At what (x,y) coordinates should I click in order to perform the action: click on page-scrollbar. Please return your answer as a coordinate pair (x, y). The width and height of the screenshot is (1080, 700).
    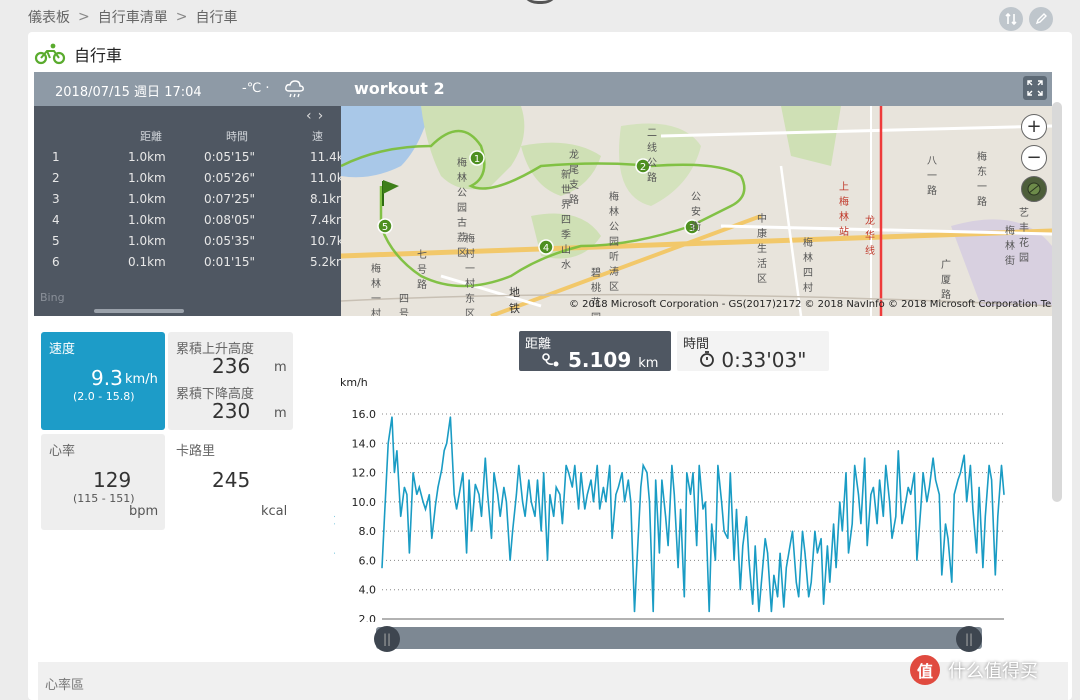
    Looking at the image, I should click on (1057, 302).